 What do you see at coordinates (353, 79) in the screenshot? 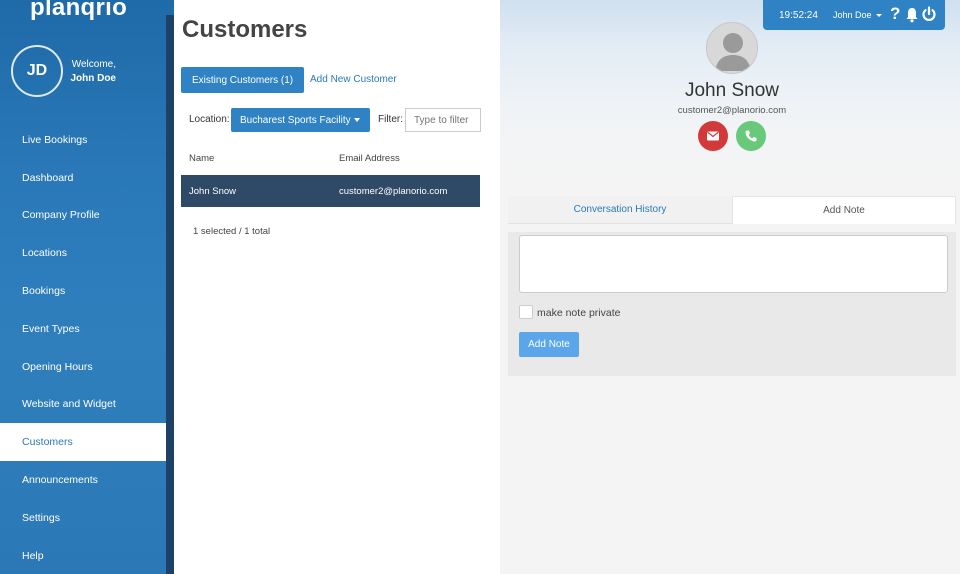
I see `tab-add-new-customer: Add New Customer` at bounding box center [353, 79].